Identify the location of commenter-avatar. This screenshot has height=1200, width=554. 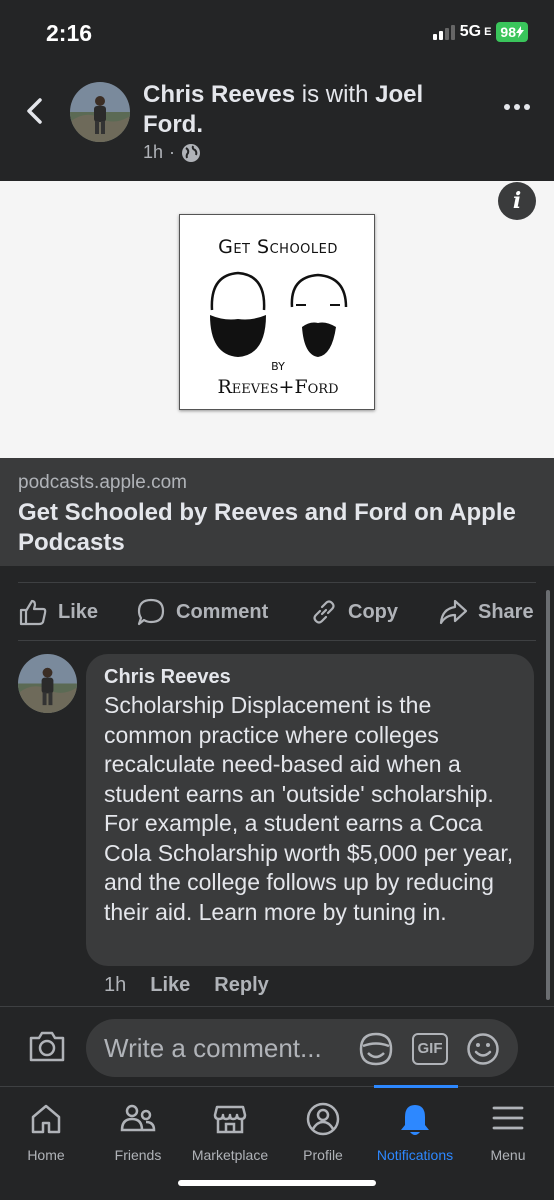
(47, 683).